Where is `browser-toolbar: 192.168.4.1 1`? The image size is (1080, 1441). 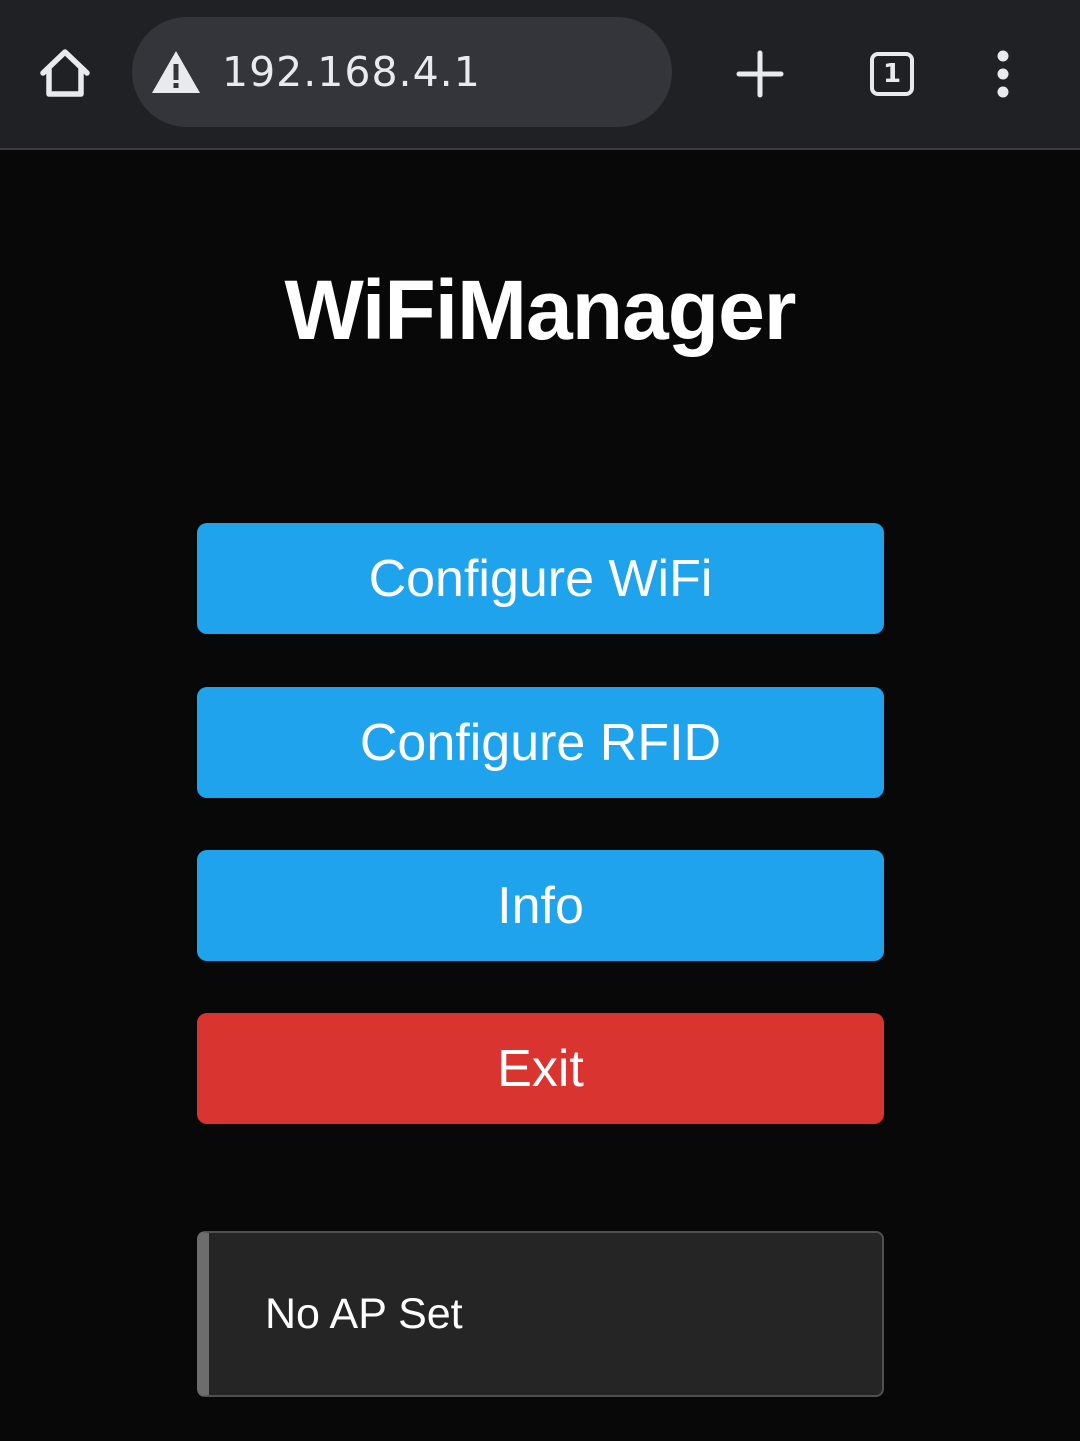
browser-toolbar: 192.168.4.1 1 is located at coordinates (540, 75).